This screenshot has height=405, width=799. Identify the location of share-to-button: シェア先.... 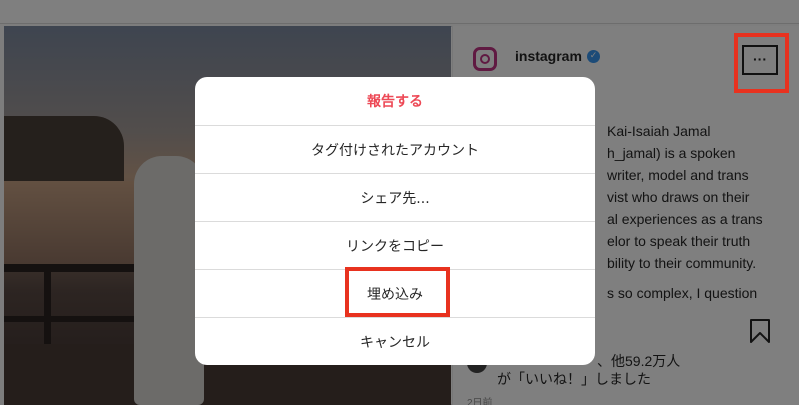
(395, 197).